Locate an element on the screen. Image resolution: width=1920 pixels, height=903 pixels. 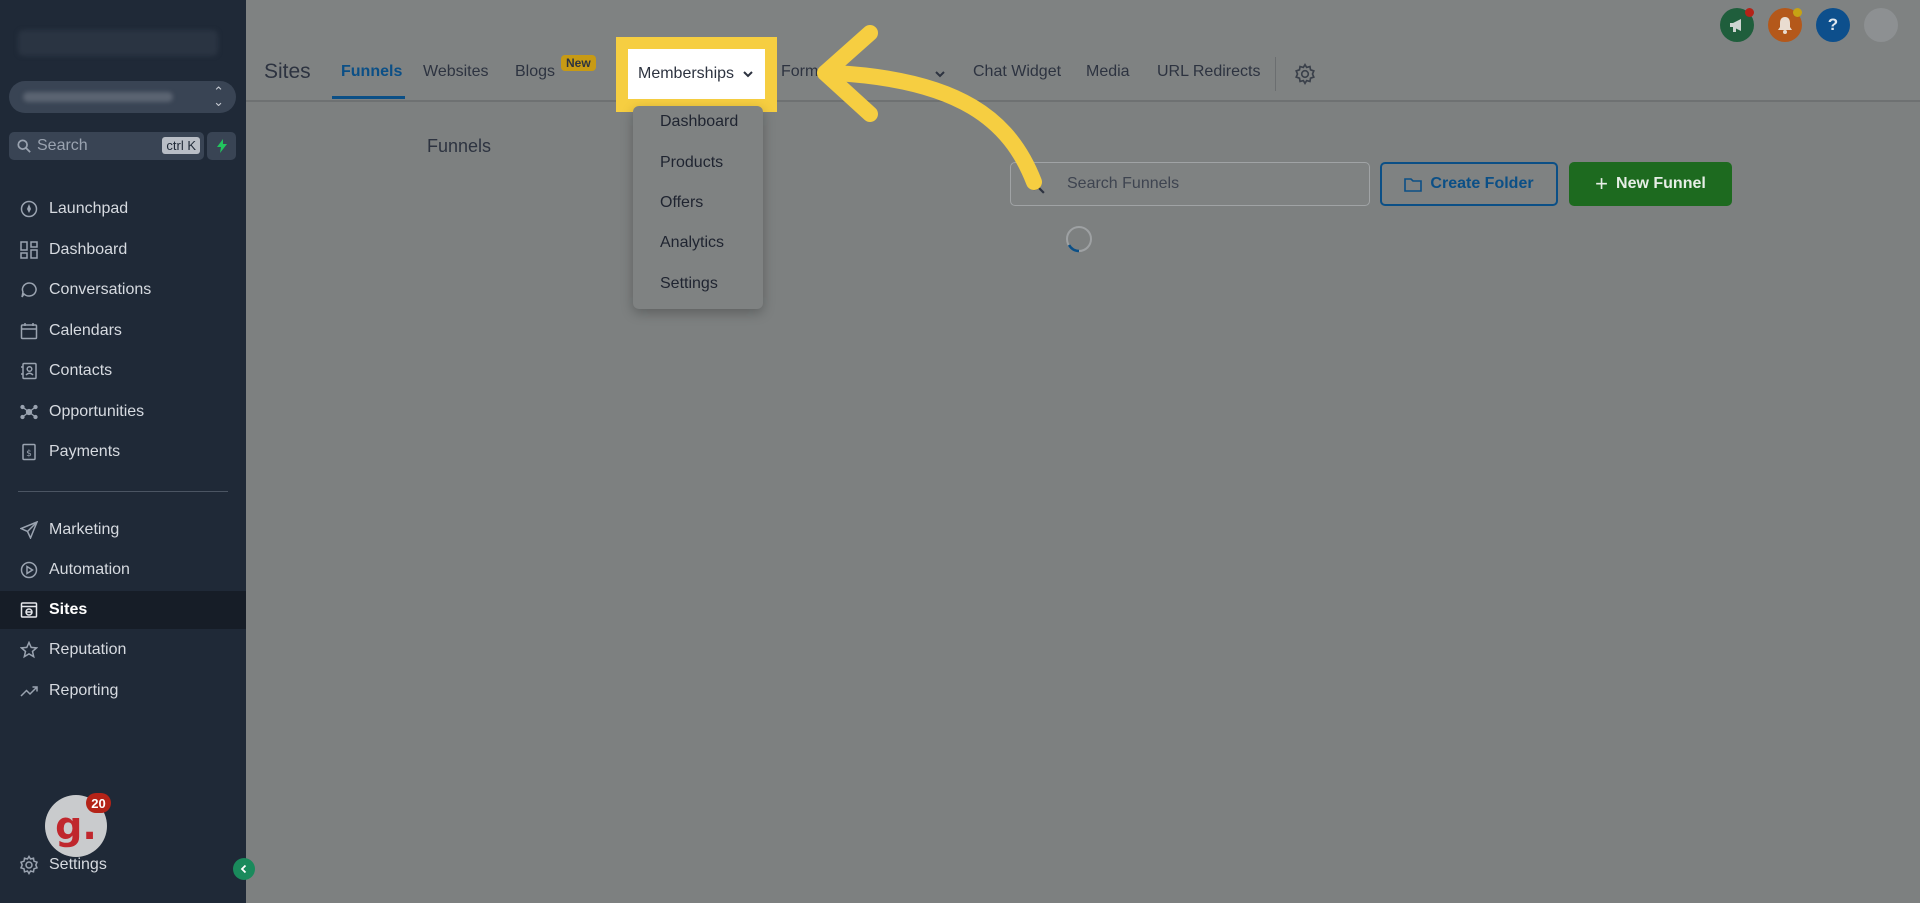
page-title: Sites is located at coordinates (287, 71).